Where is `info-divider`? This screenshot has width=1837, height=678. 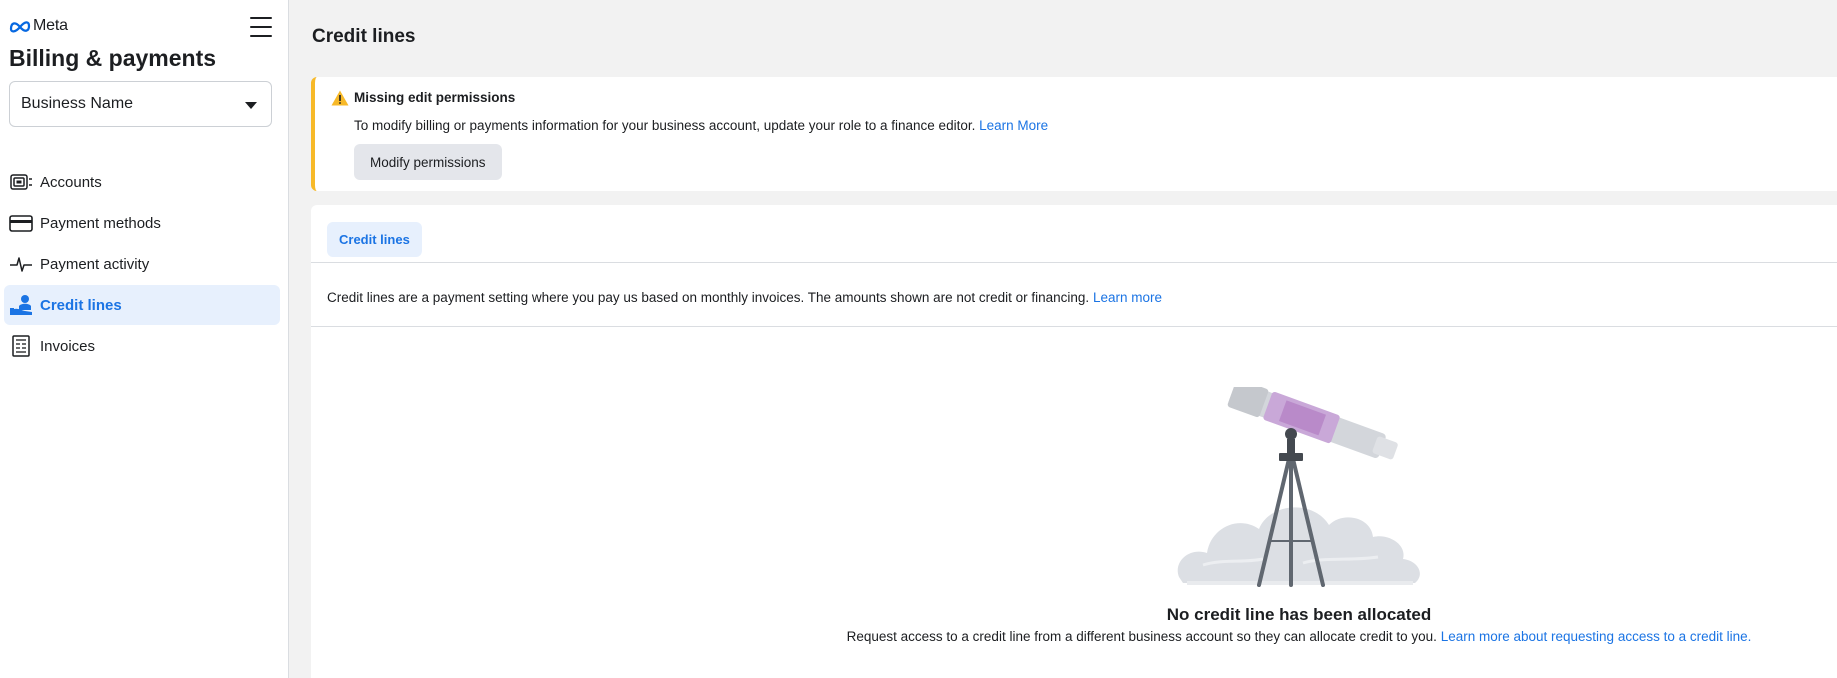 info-divider is located at coordinates (1074, 326).